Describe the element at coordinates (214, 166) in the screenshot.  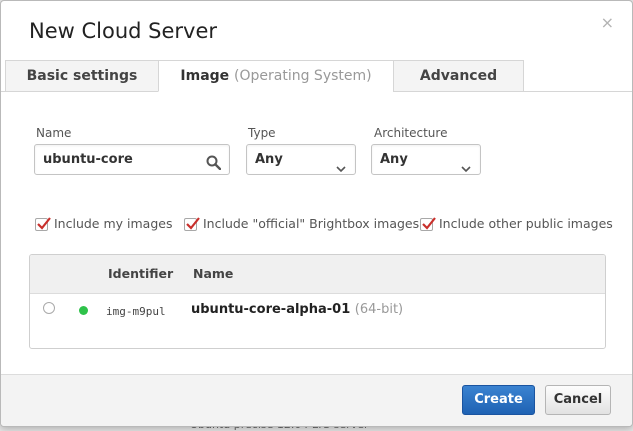
I see `search-icon` at that location.